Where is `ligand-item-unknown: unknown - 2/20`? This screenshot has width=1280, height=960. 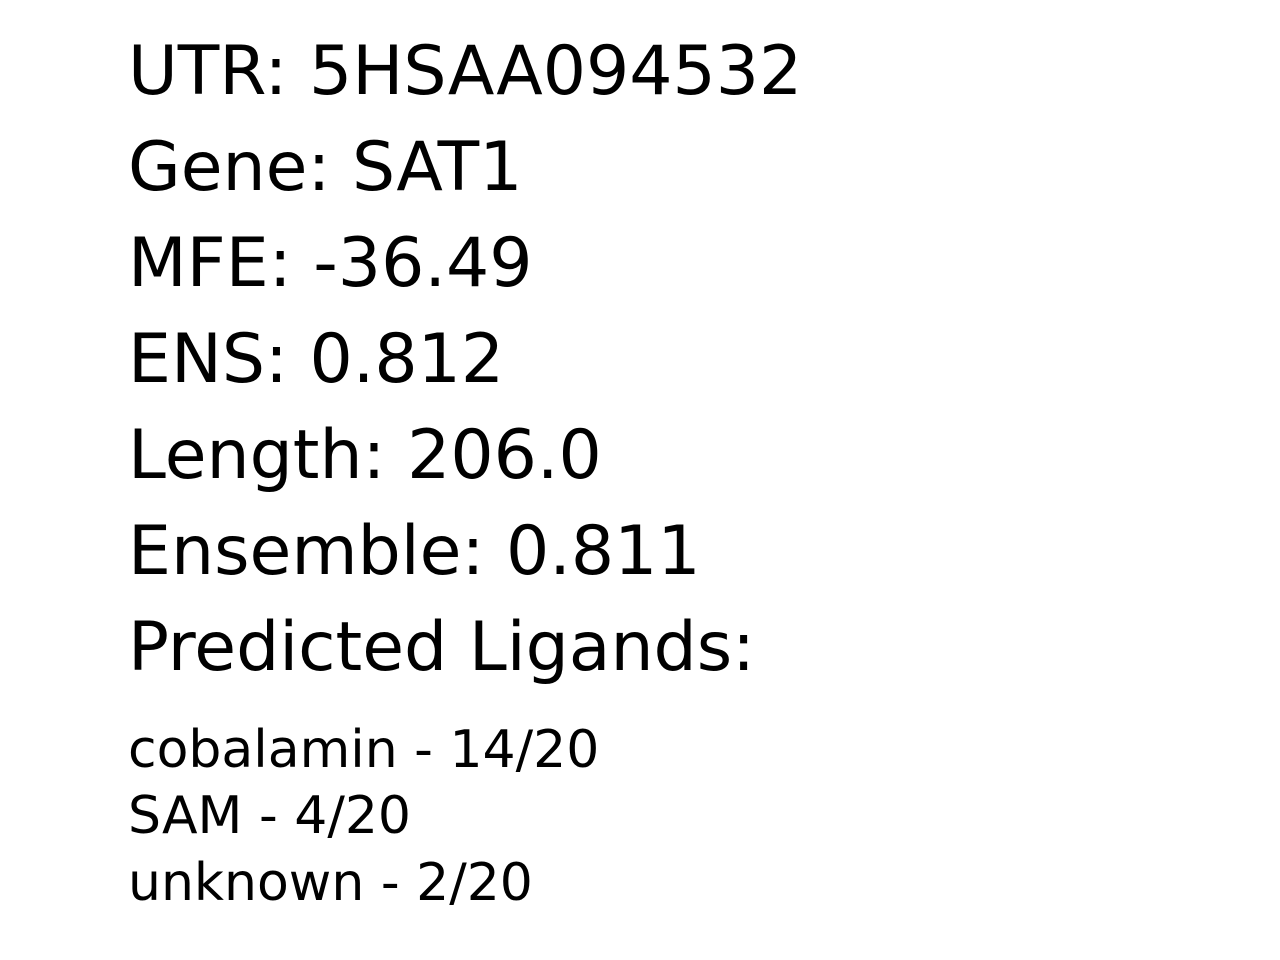
ligand-item-unknown: unknown - 2/20 is located at coordinates (330, 883).